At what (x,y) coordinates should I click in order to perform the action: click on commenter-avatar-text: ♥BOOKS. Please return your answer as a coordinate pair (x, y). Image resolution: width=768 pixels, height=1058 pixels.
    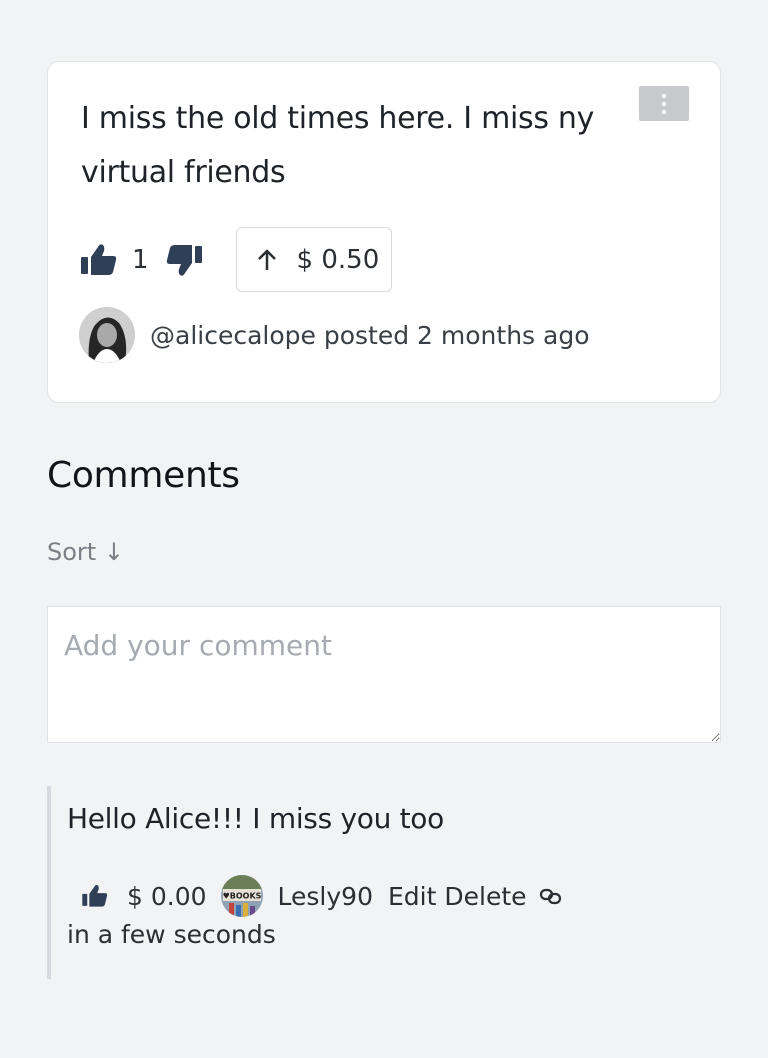
    Looking at the image, I should click on (241, 896).